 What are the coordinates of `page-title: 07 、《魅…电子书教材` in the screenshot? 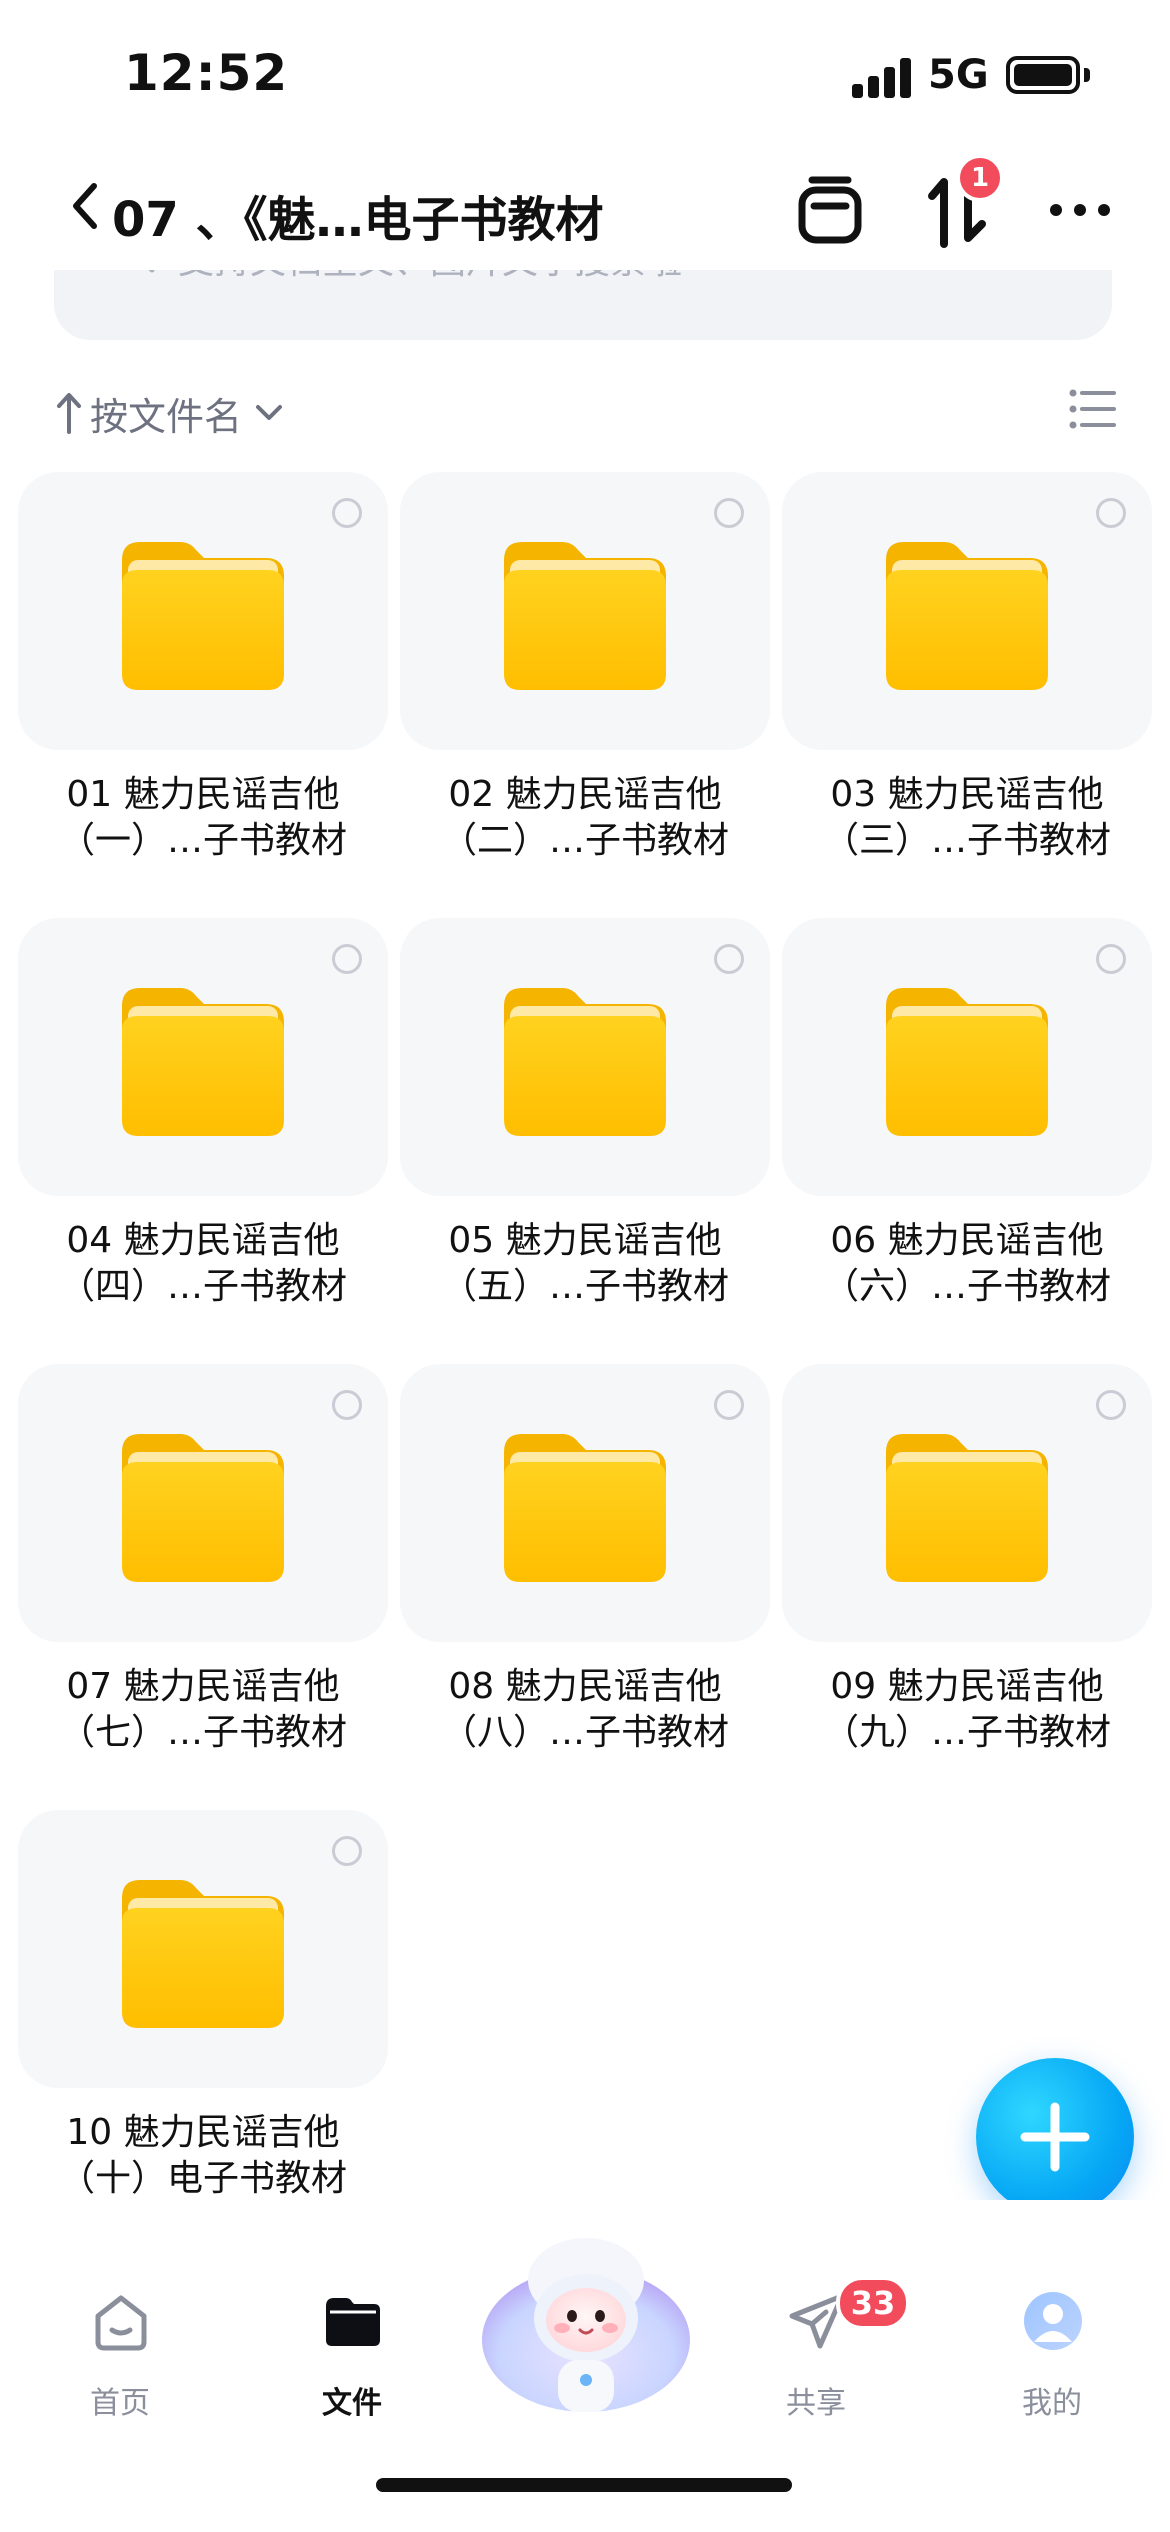 It's located at (358, 220).